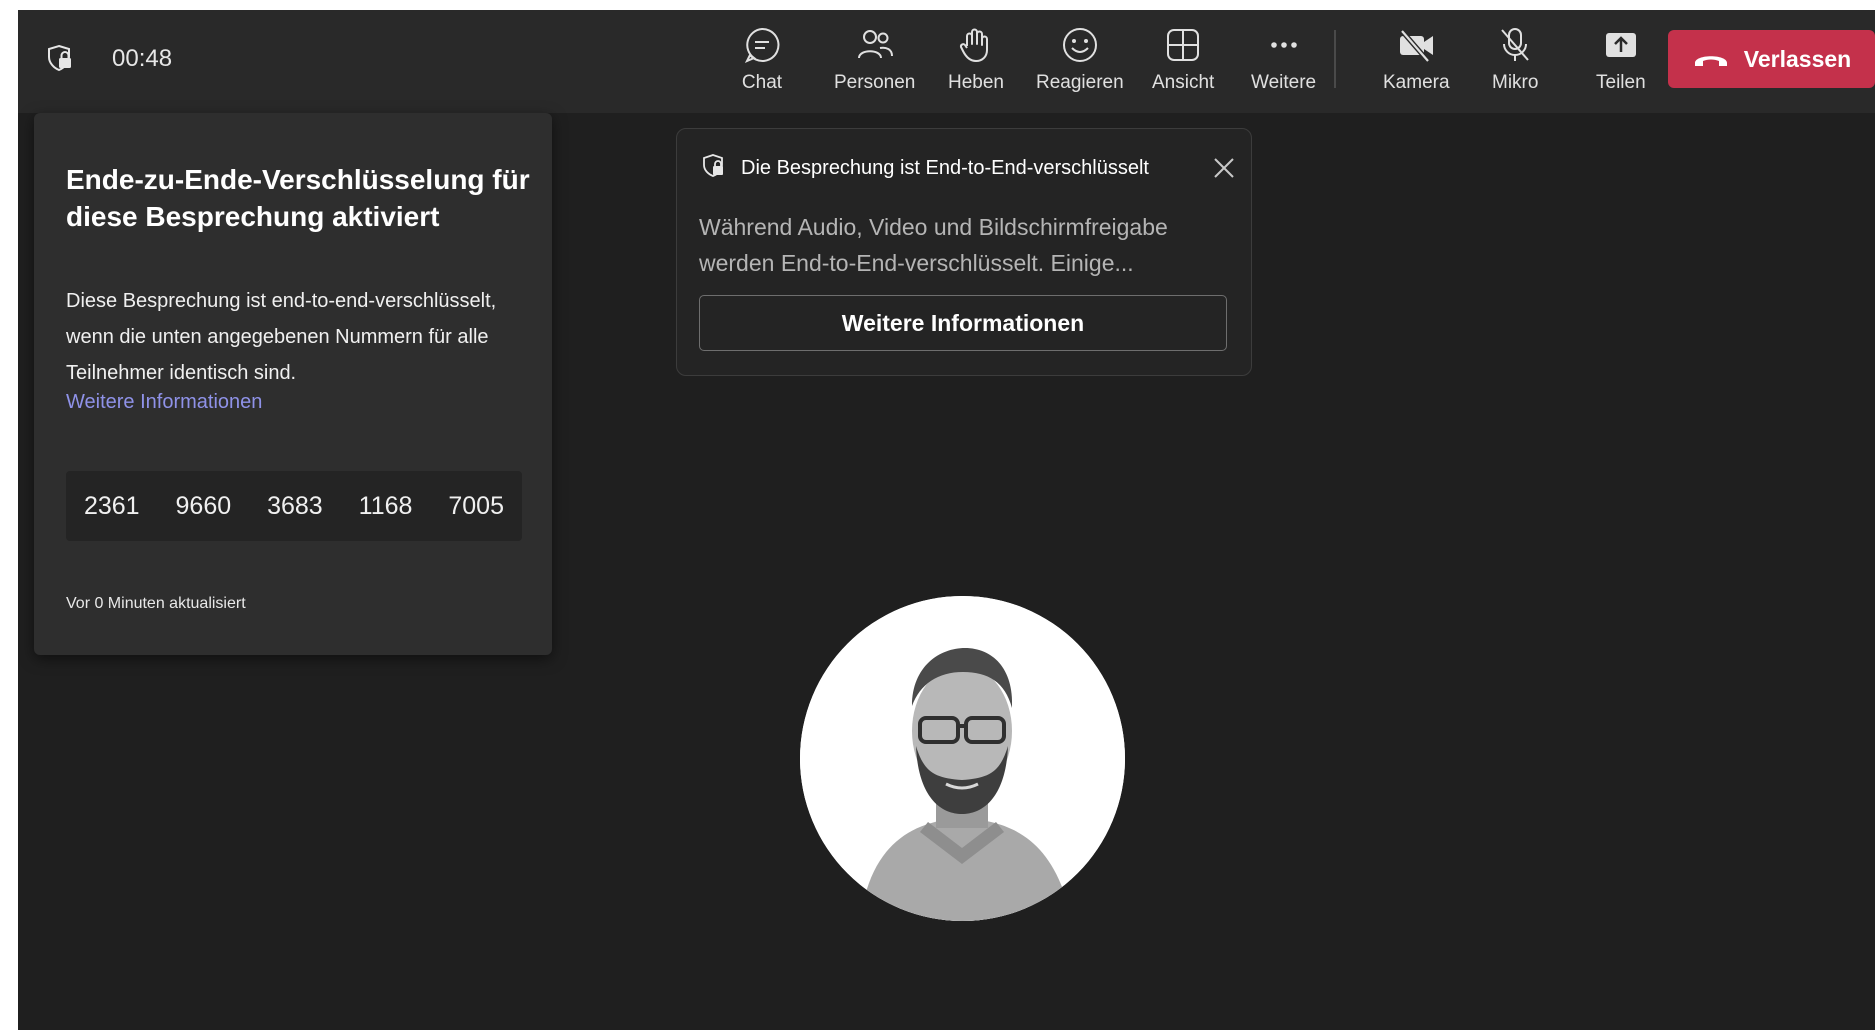  I want to click on view-label: Ansicht, so click(1183, 82).